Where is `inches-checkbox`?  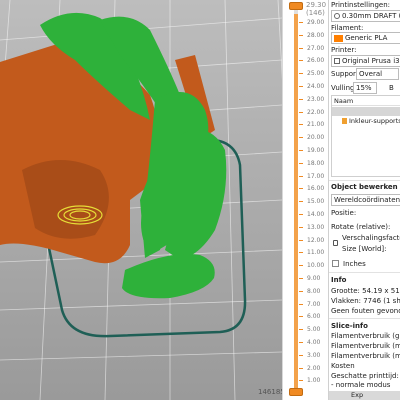
inches-checkbox is located at coordinates (335, 263).